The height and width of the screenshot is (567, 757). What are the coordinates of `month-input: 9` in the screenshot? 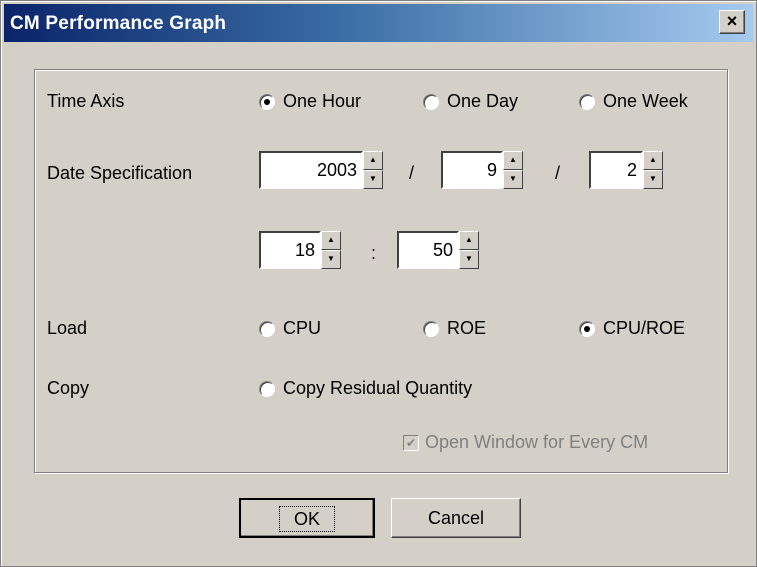 It's located at (472, 170).